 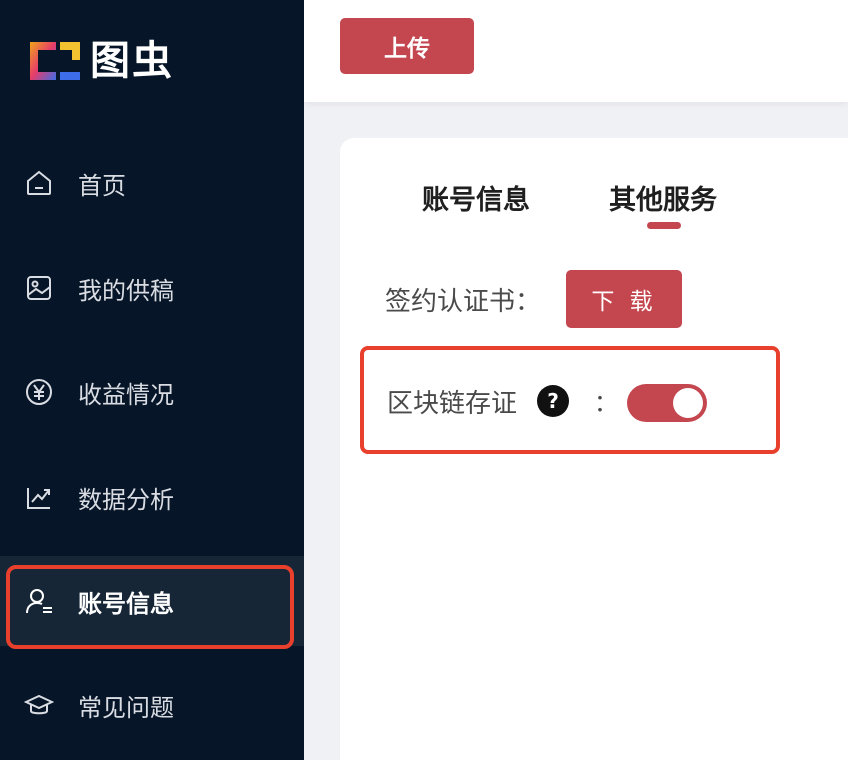 I want to click on certificate-label: 签约认证书：, so click(x=463, y=302).